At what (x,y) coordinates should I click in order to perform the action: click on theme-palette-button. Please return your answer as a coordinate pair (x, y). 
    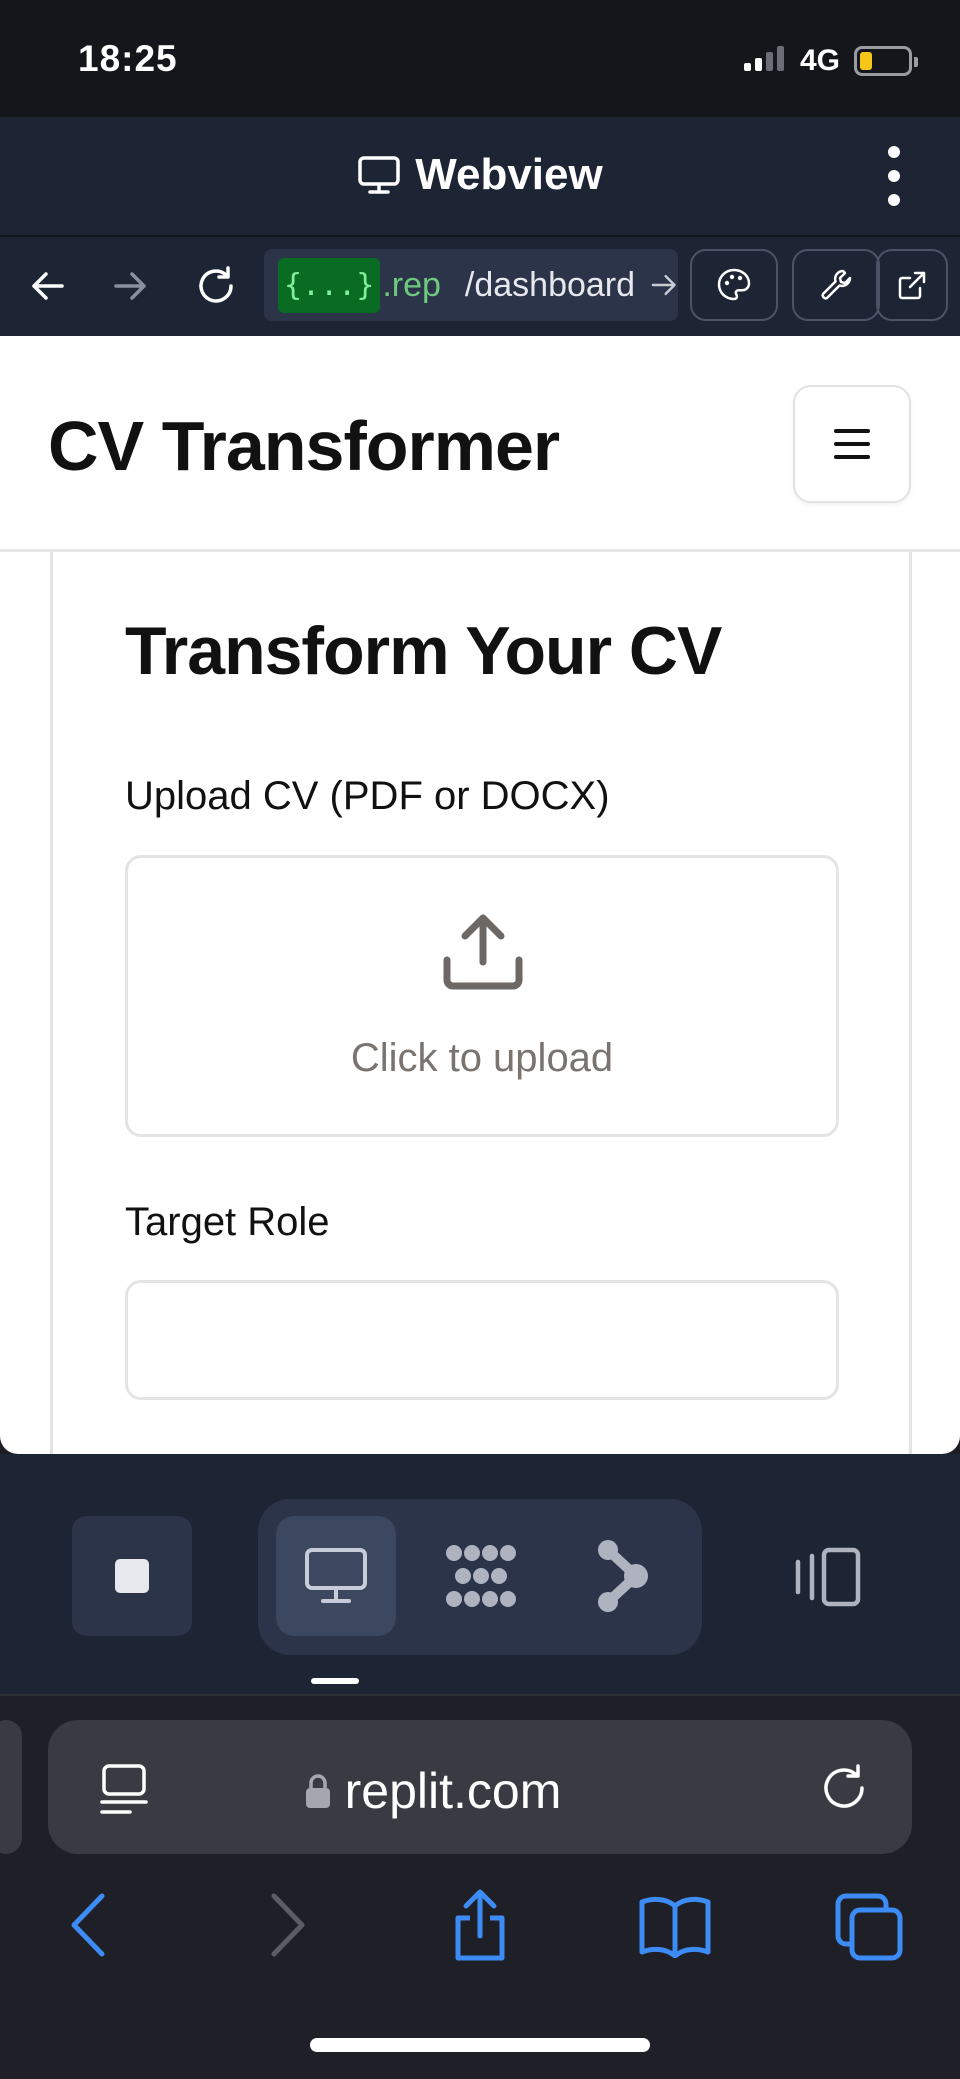
    Looking at the image, I should click on (734, 285).